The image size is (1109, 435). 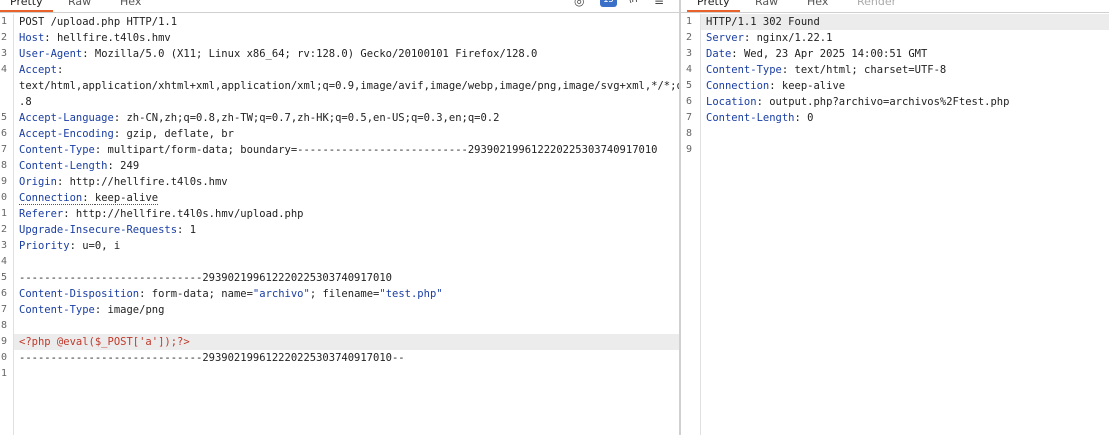 I want to click on header-line: Server: nginx/1.22.1, so click(x=769, y=38).